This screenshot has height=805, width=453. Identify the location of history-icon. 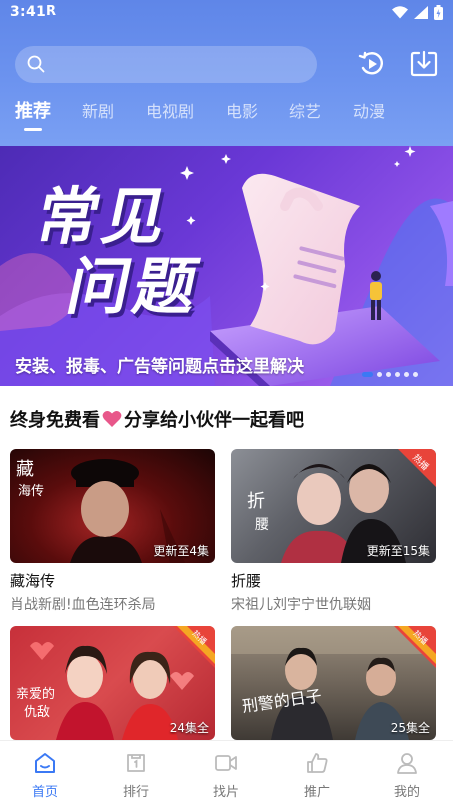
(370, 63).